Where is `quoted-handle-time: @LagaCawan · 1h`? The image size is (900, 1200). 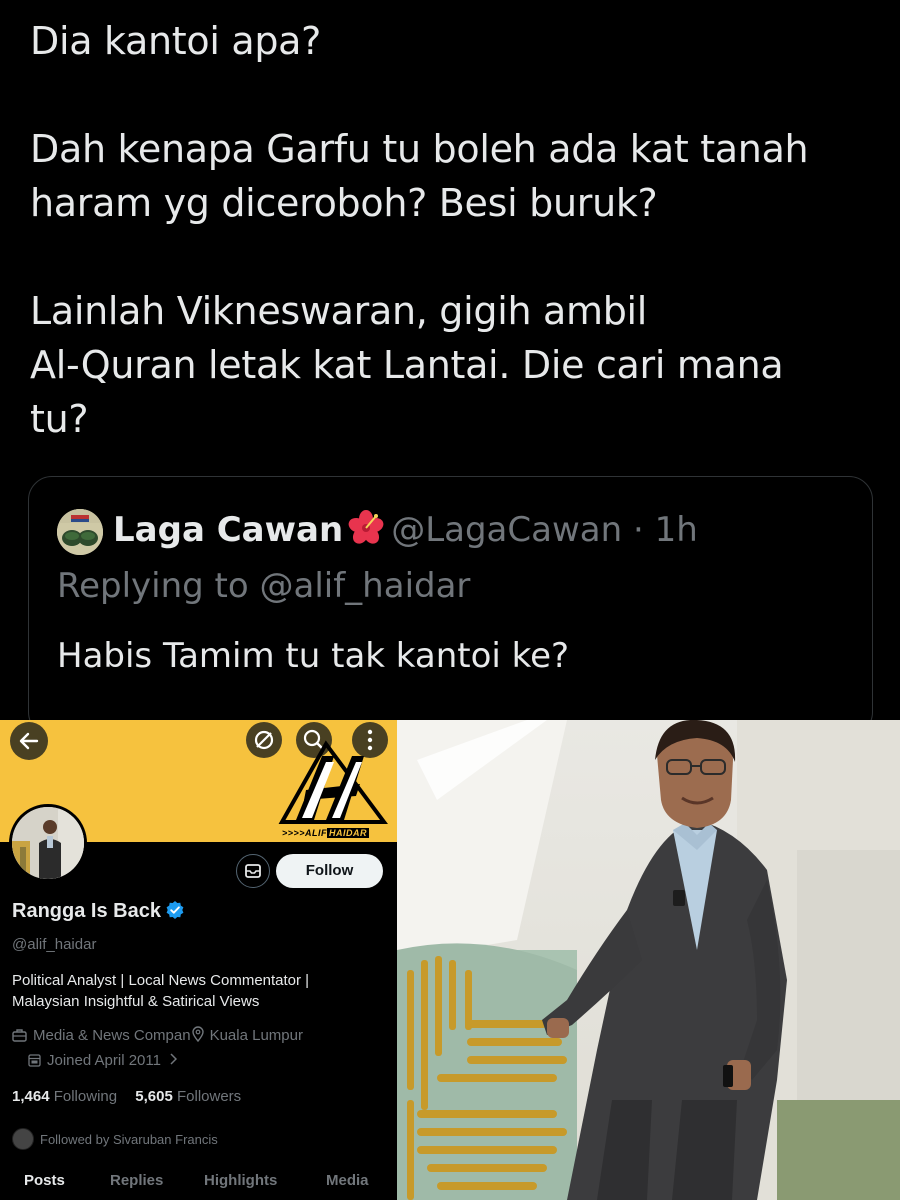 quoted-handle-time: @LagaCawan · 1h is located at coordinates (544, 530).